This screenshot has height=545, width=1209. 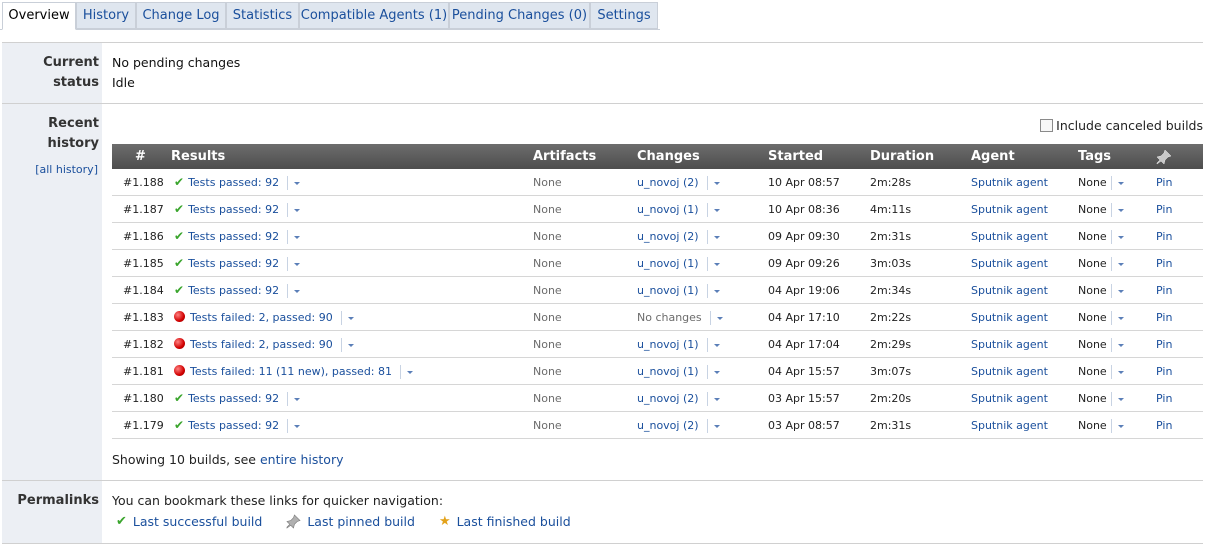 I want to click on build-number: #1.182, so click(x=143, y=344).